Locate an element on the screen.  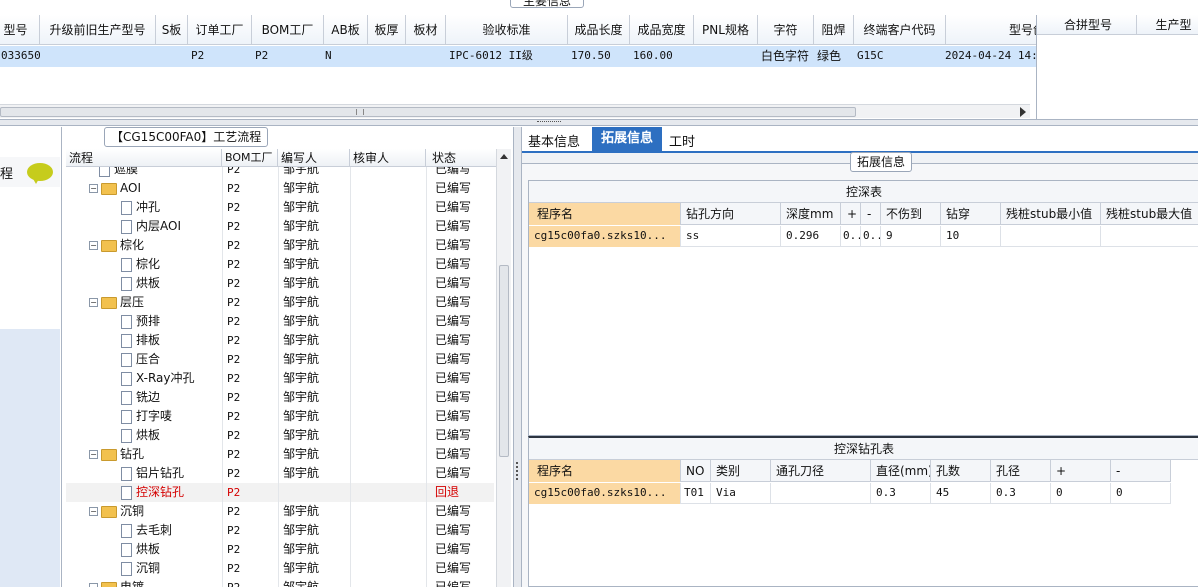
cell-no: T01 is located at coordinates (696, 493).